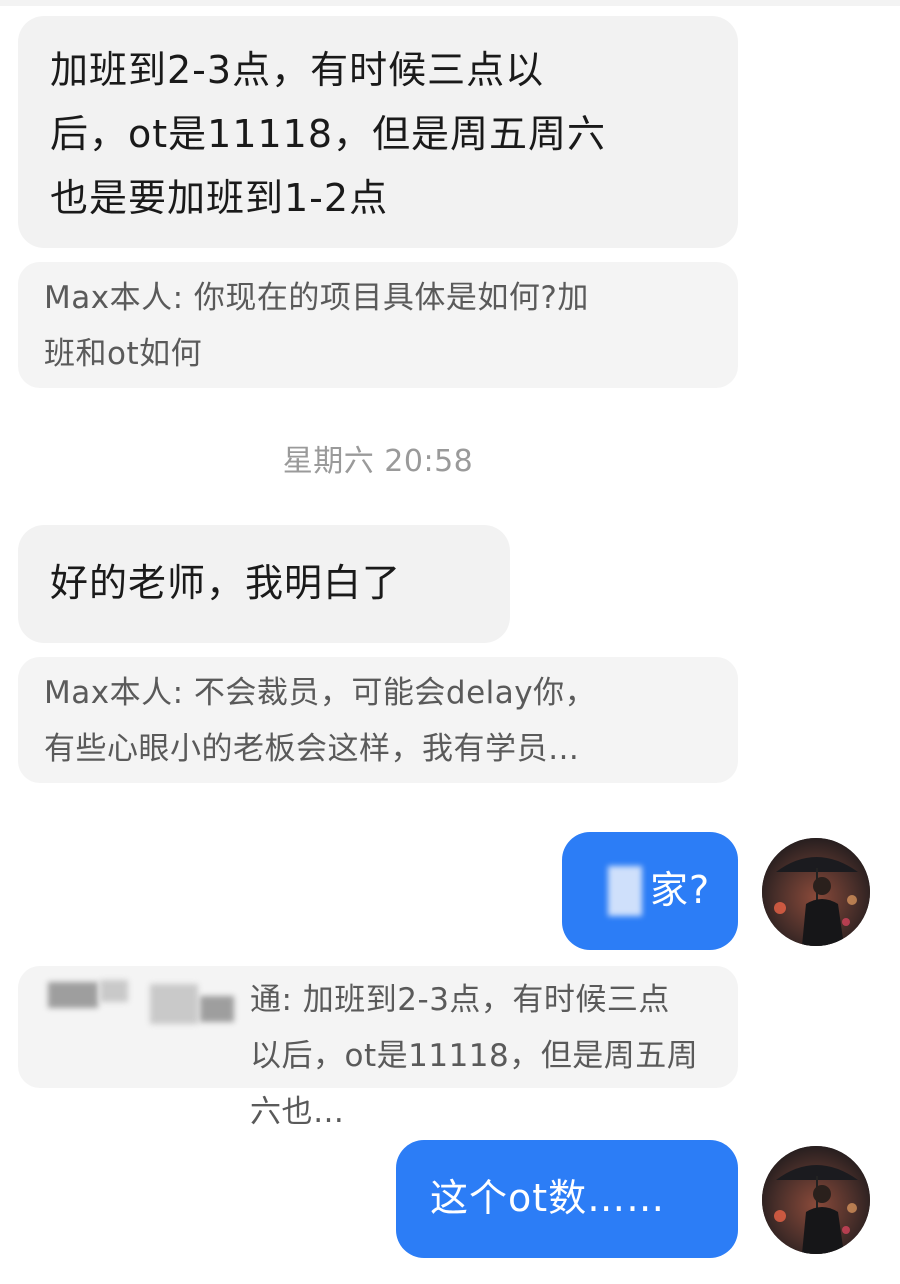 The image size is (900, 1284). Describe the element at coordinates (680, 890) in the screenshot. I see `message-text: 家?` at that location.